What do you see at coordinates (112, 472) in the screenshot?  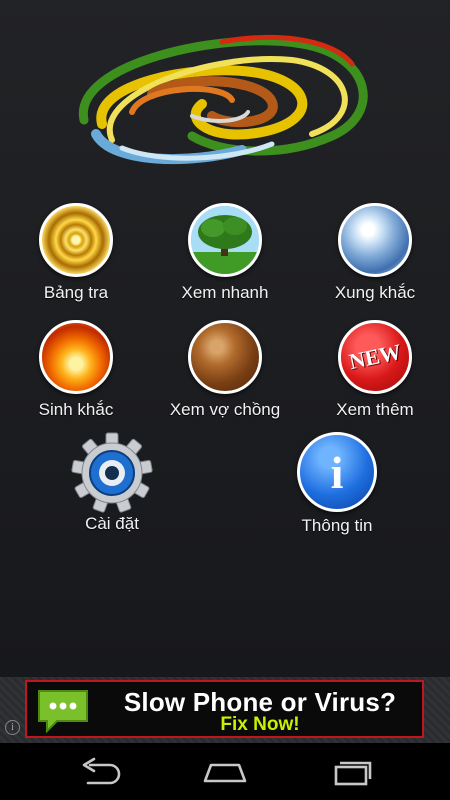 I see `gear-icon` at bounding box center [112, 472].